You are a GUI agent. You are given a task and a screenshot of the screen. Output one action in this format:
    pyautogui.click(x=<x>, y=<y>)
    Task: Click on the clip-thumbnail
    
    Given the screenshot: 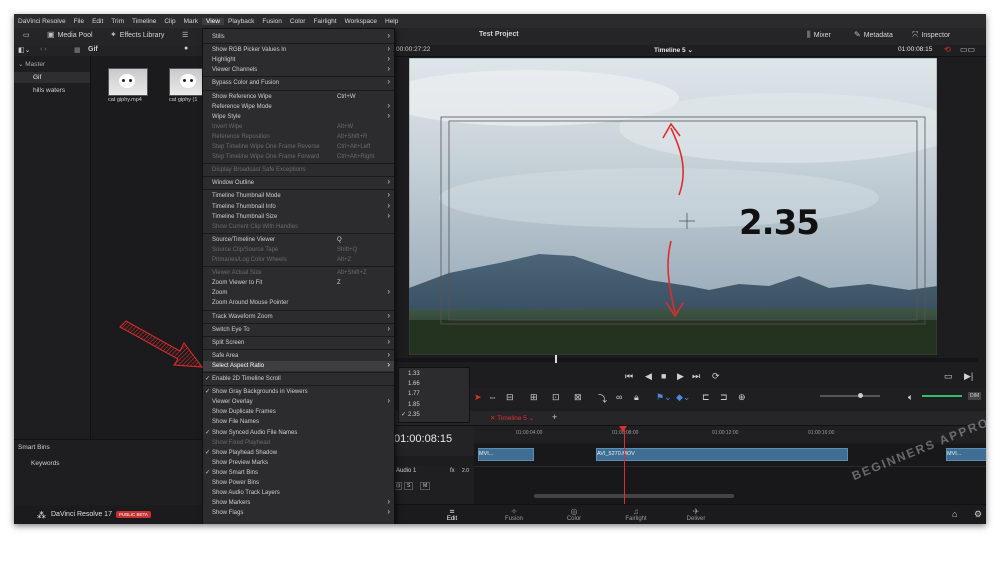 What is the action you would take?
    pyautogui.click(x=128, y=82)
    